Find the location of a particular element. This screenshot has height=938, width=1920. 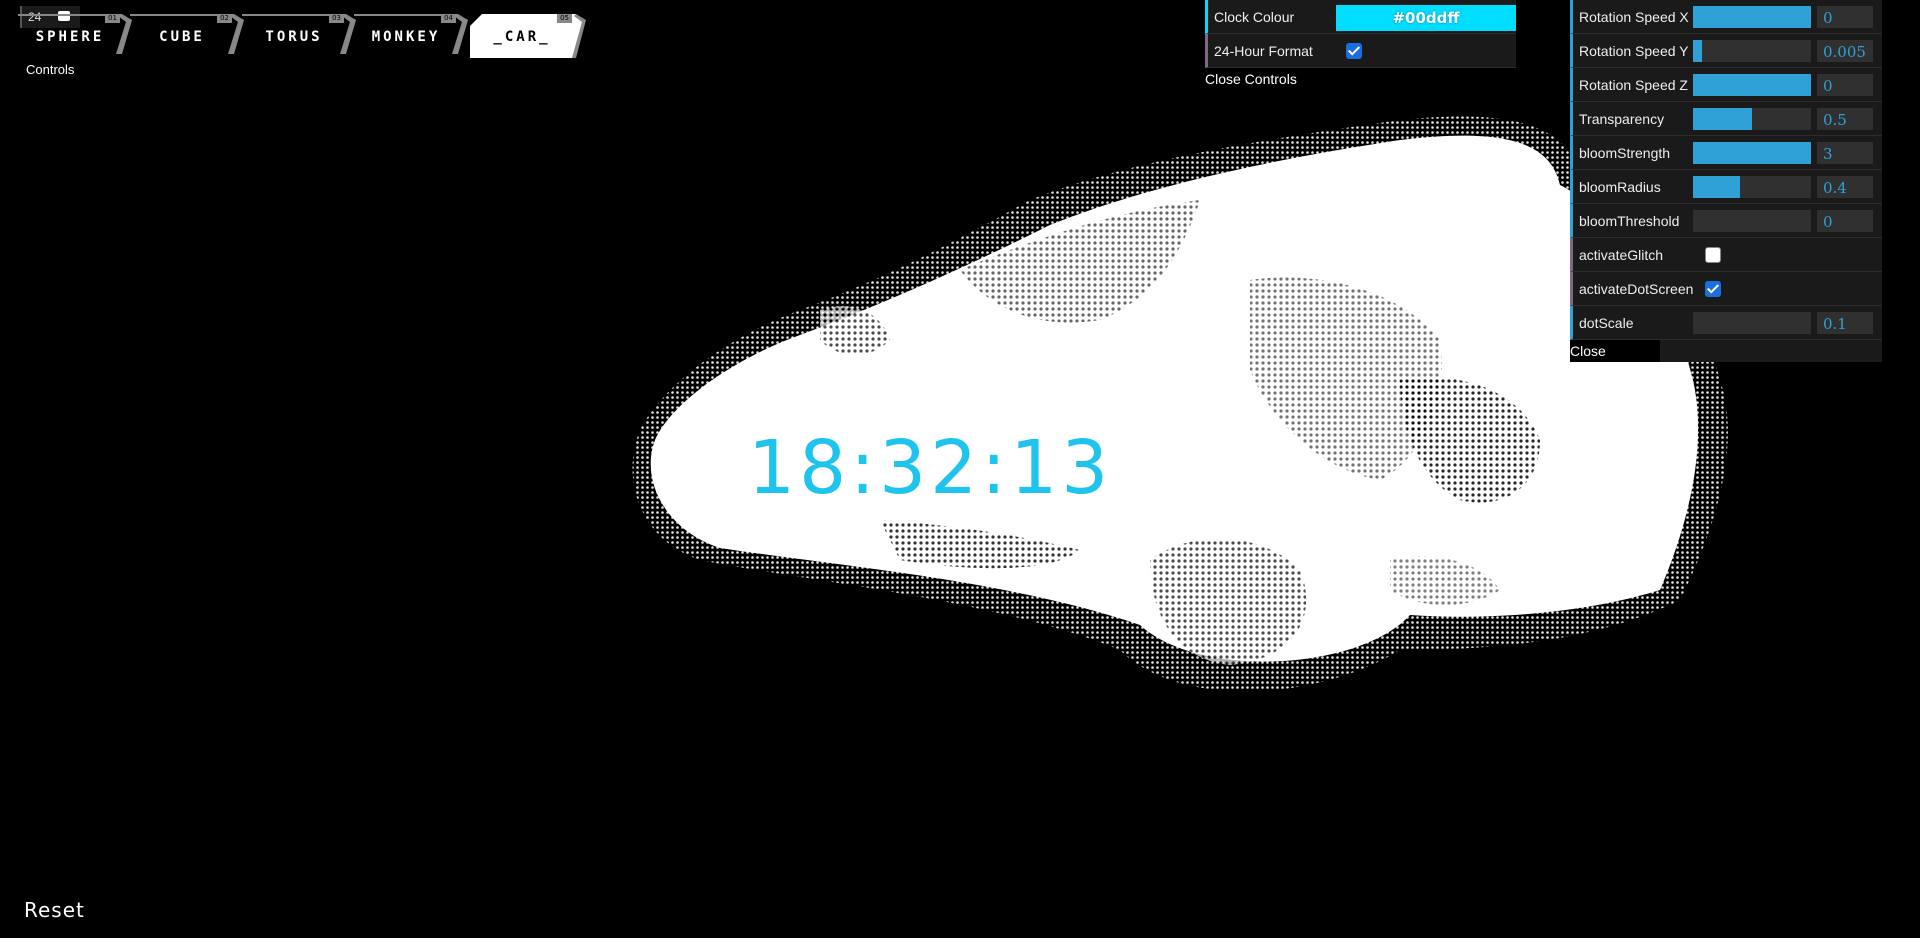

fx-label-bloomstrength: bloomStrength is located at coordinates (1625, 153).